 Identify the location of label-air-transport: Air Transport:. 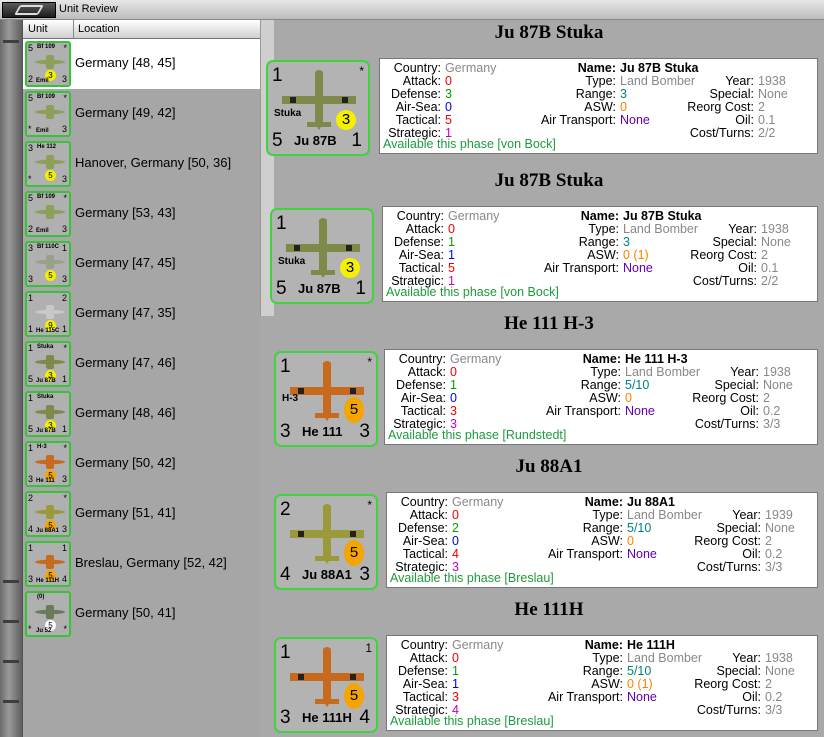
(585, 554).